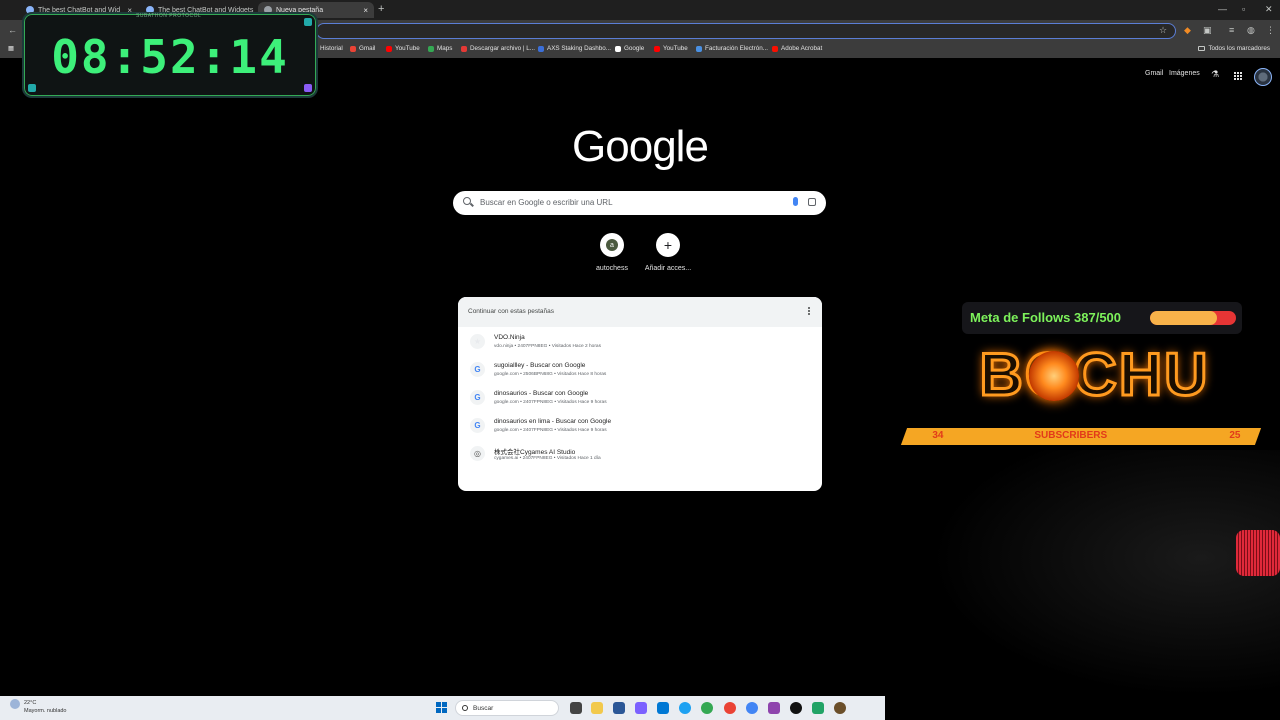 This screenshot has width=1280, height=720. Describe the element at coordinates (540, 365) in the screenshot. I see `list-item-title: sugoiallley - Buscar con Google` at that location.